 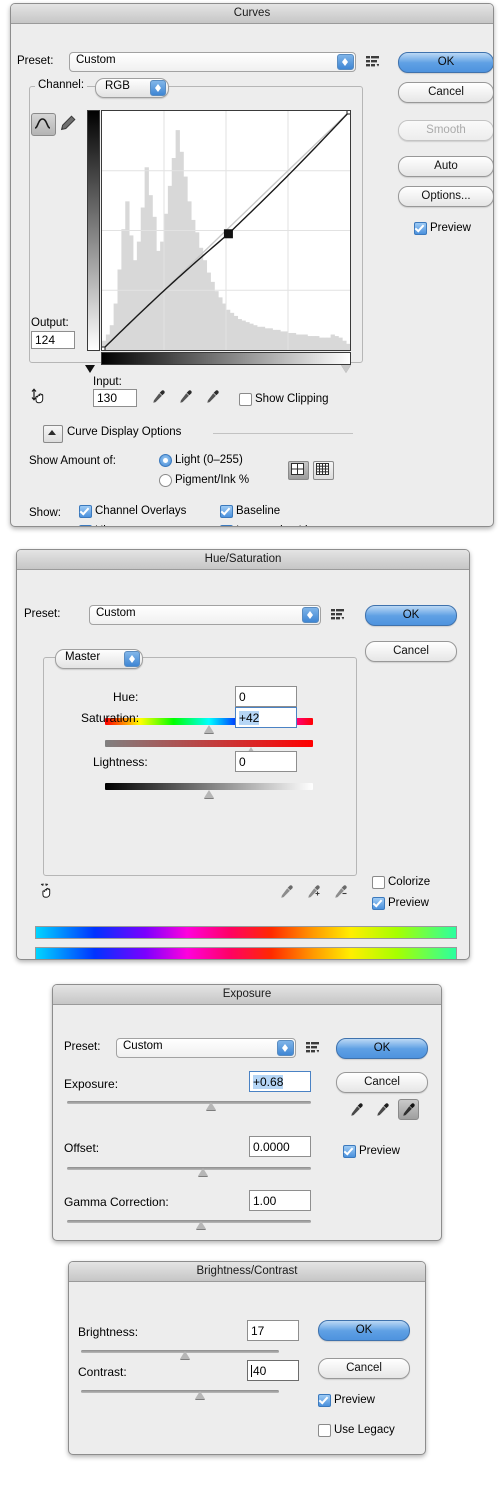 I want to click on white-point-marker, so click(x=346, y=369).